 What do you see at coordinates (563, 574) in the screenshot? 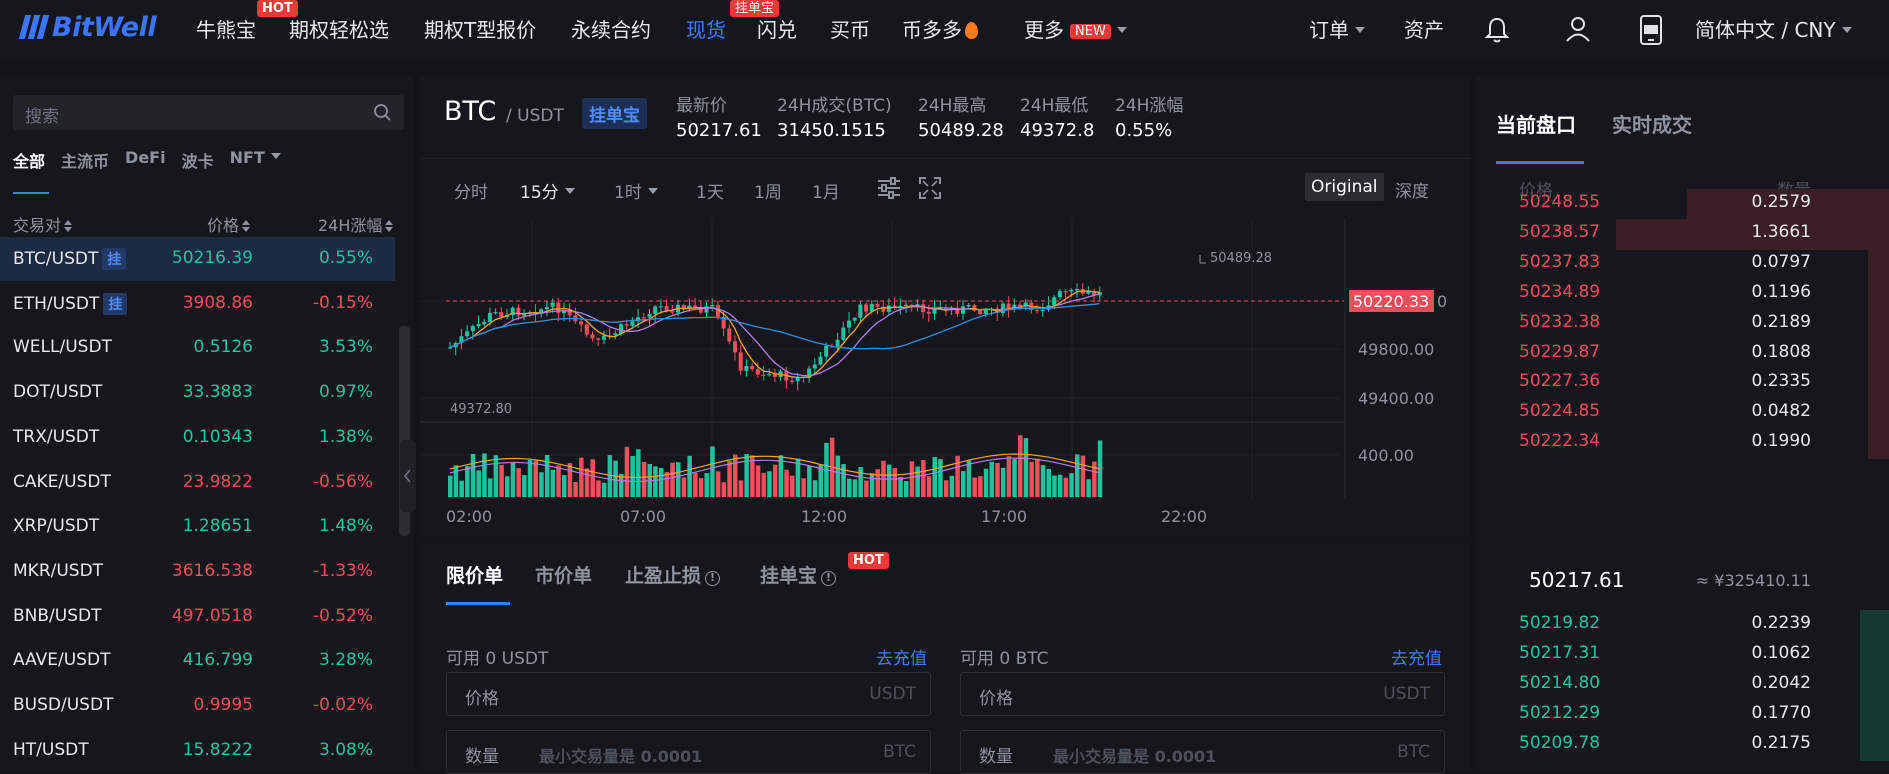
I see `tab-market-order: 市价单` at bounding box center [563, 574].